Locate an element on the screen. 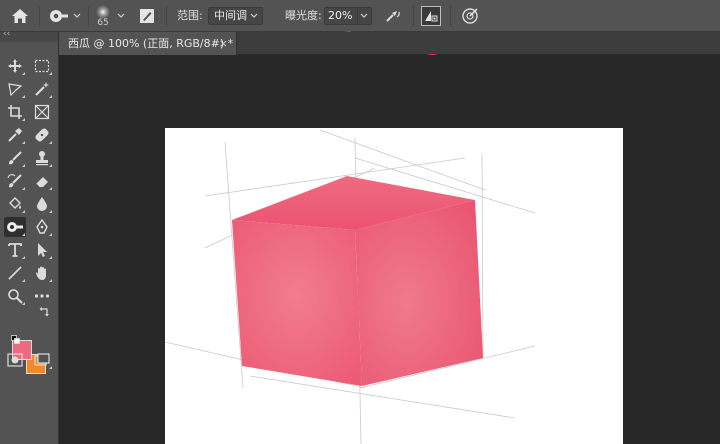  arrow-cursor-icon is located at coordinates (42, 250).